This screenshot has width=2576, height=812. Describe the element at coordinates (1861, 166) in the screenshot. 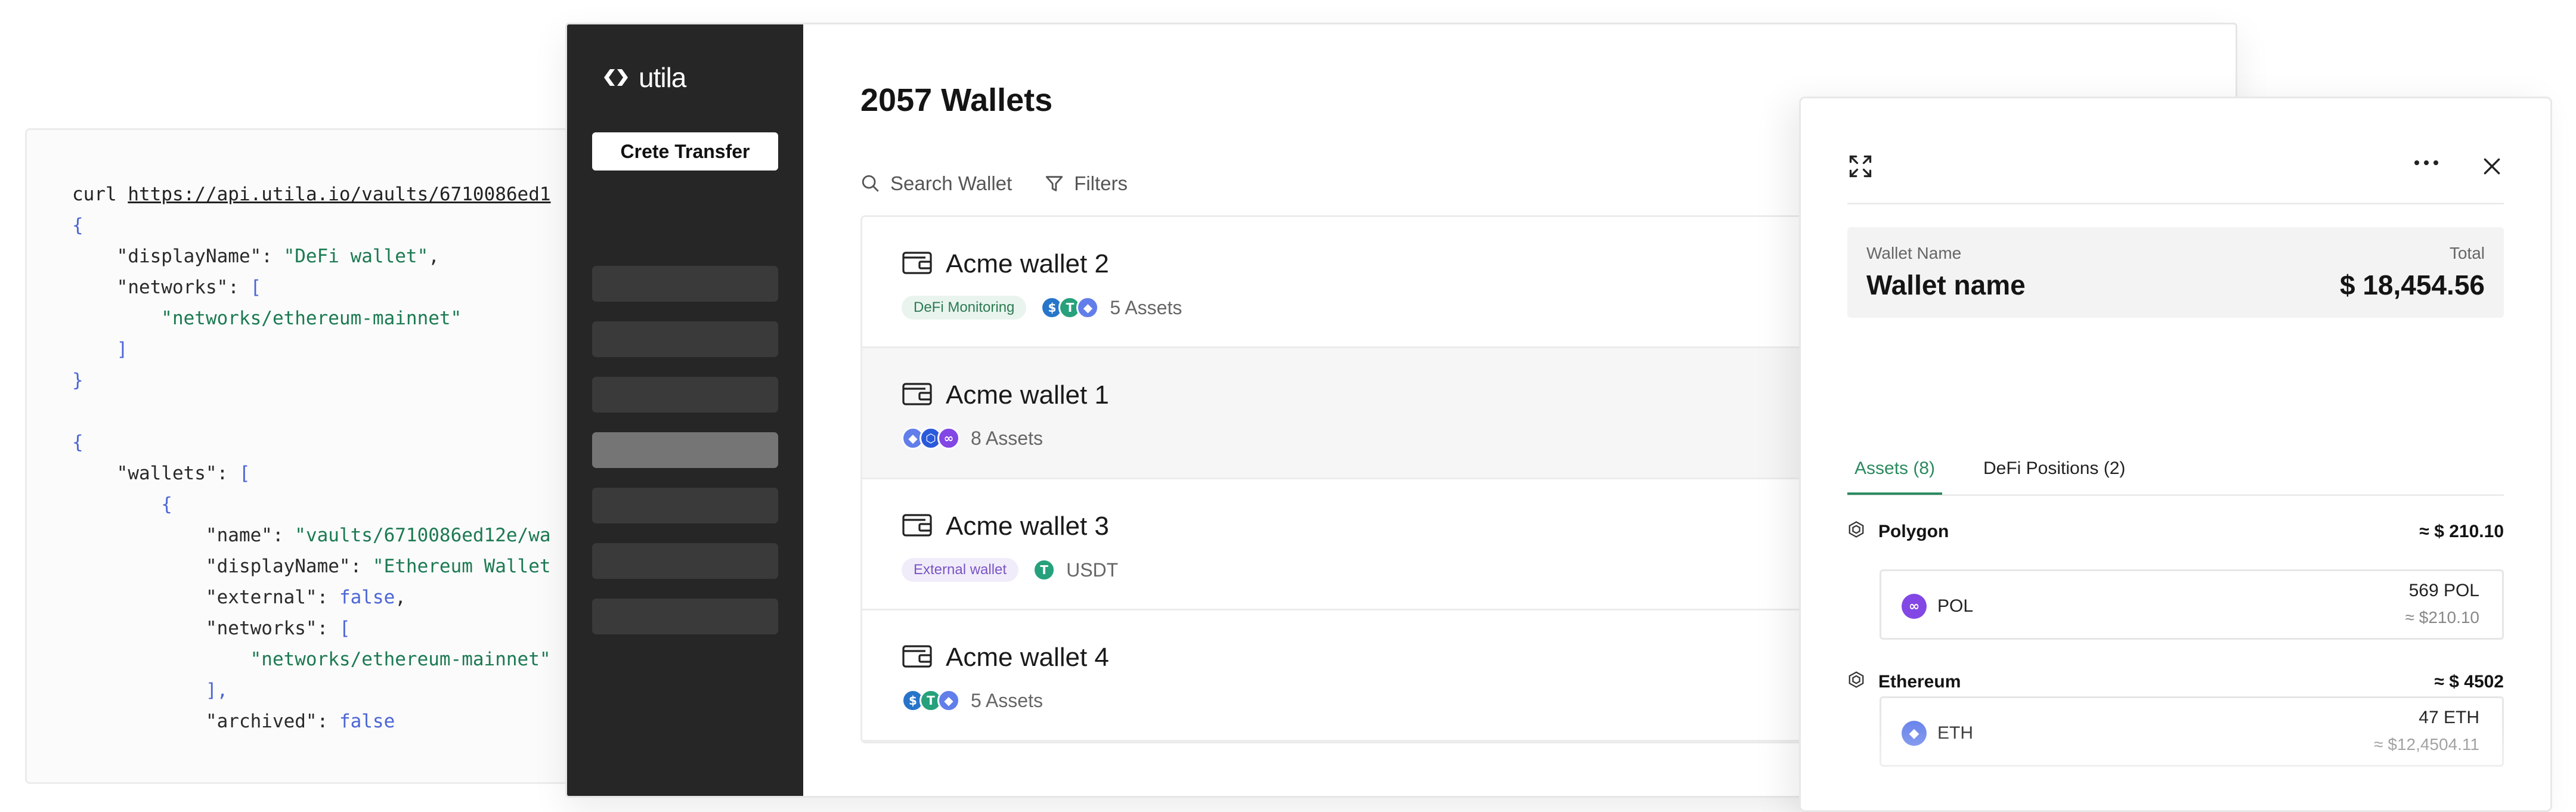

I see `expand-icon` at that location.